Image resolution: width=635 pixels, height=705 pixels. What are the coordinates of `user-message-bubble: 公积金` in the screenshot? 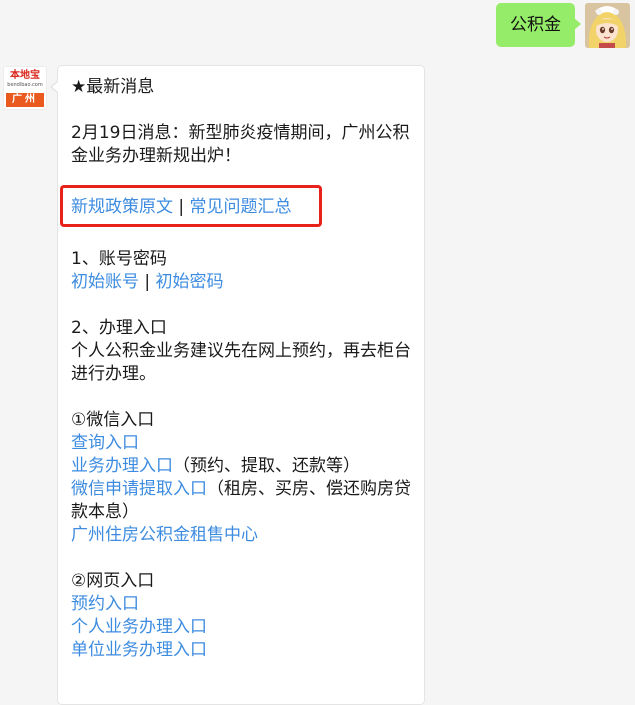 It's located at (538, 25).